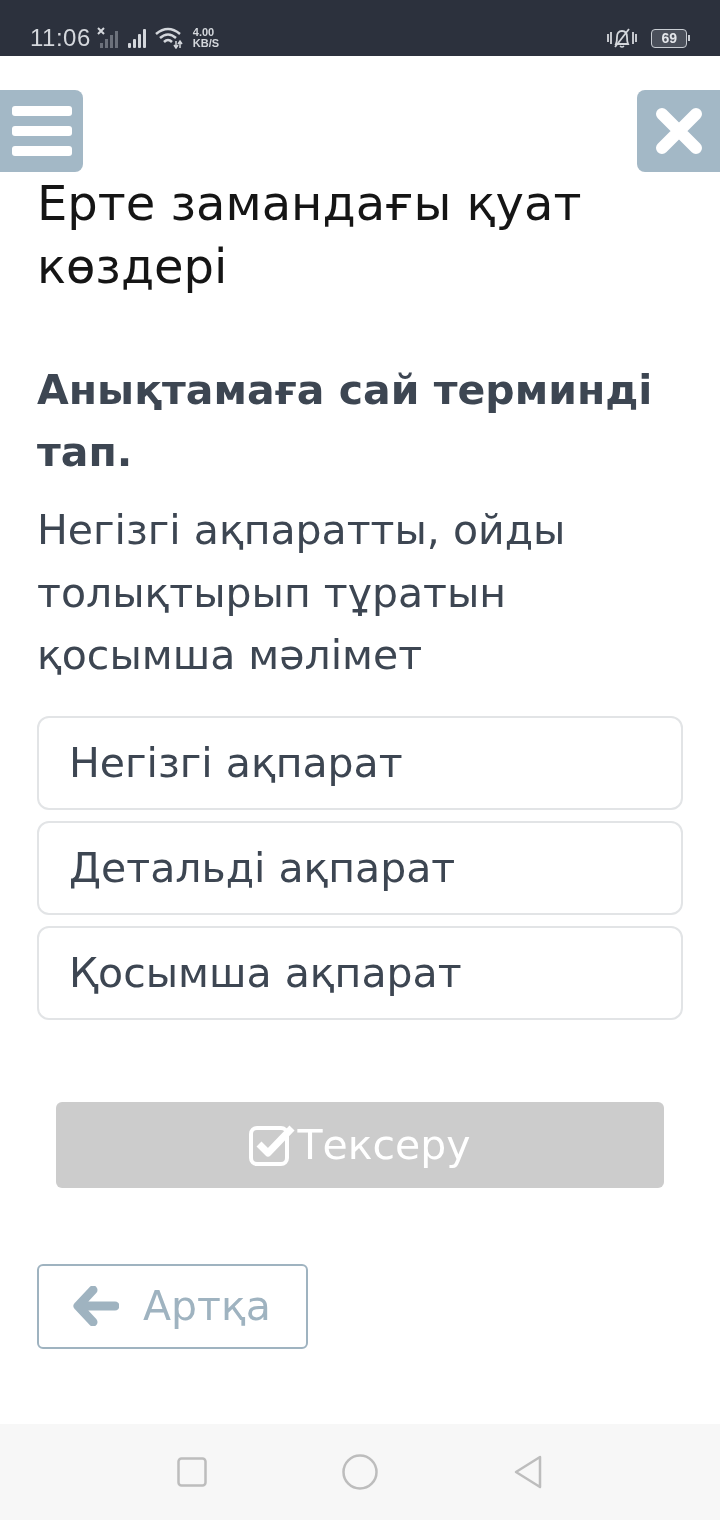  I want to click on recent-apps-icon, so click(192, 1472).